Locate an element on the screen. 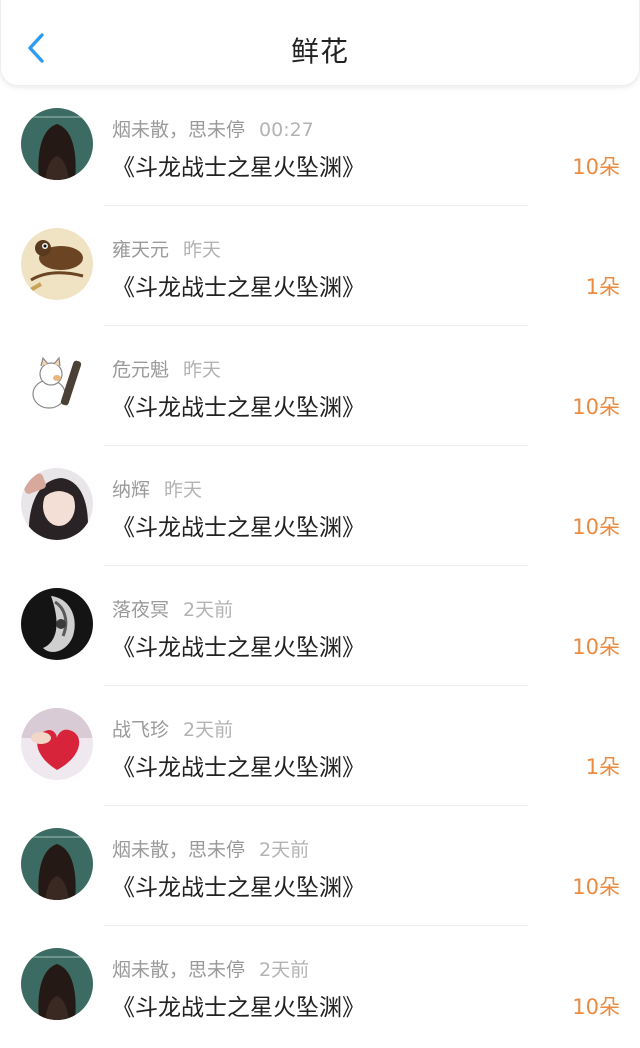 This screenshot has height=1048, width=640. sender-name: 纳辉 is located at coordinates (131, 490).